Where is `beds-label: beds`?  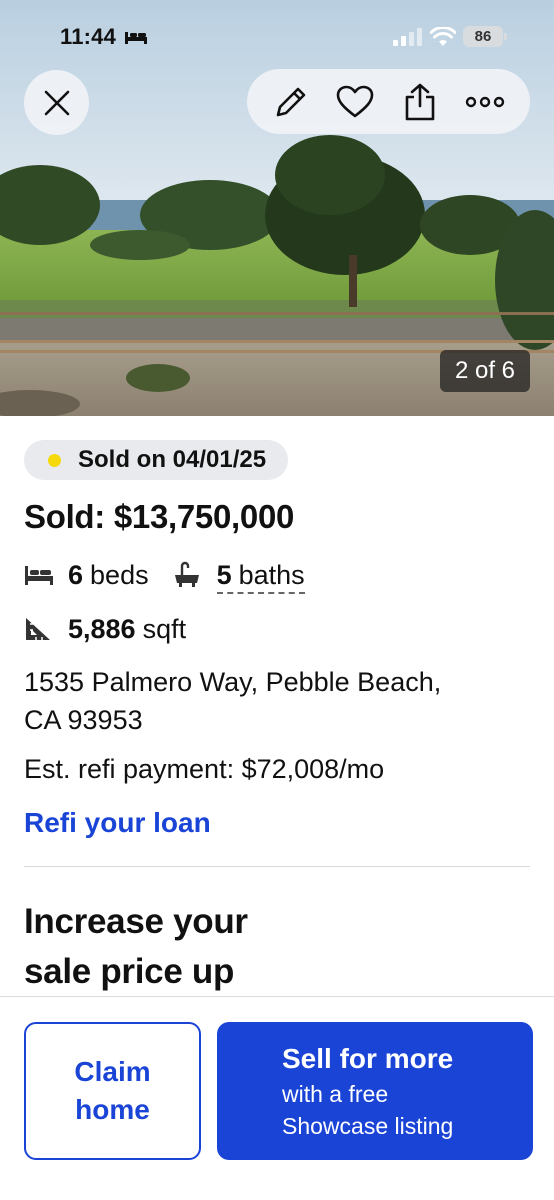 beds-label: beds is located at coordinates (119, 574).